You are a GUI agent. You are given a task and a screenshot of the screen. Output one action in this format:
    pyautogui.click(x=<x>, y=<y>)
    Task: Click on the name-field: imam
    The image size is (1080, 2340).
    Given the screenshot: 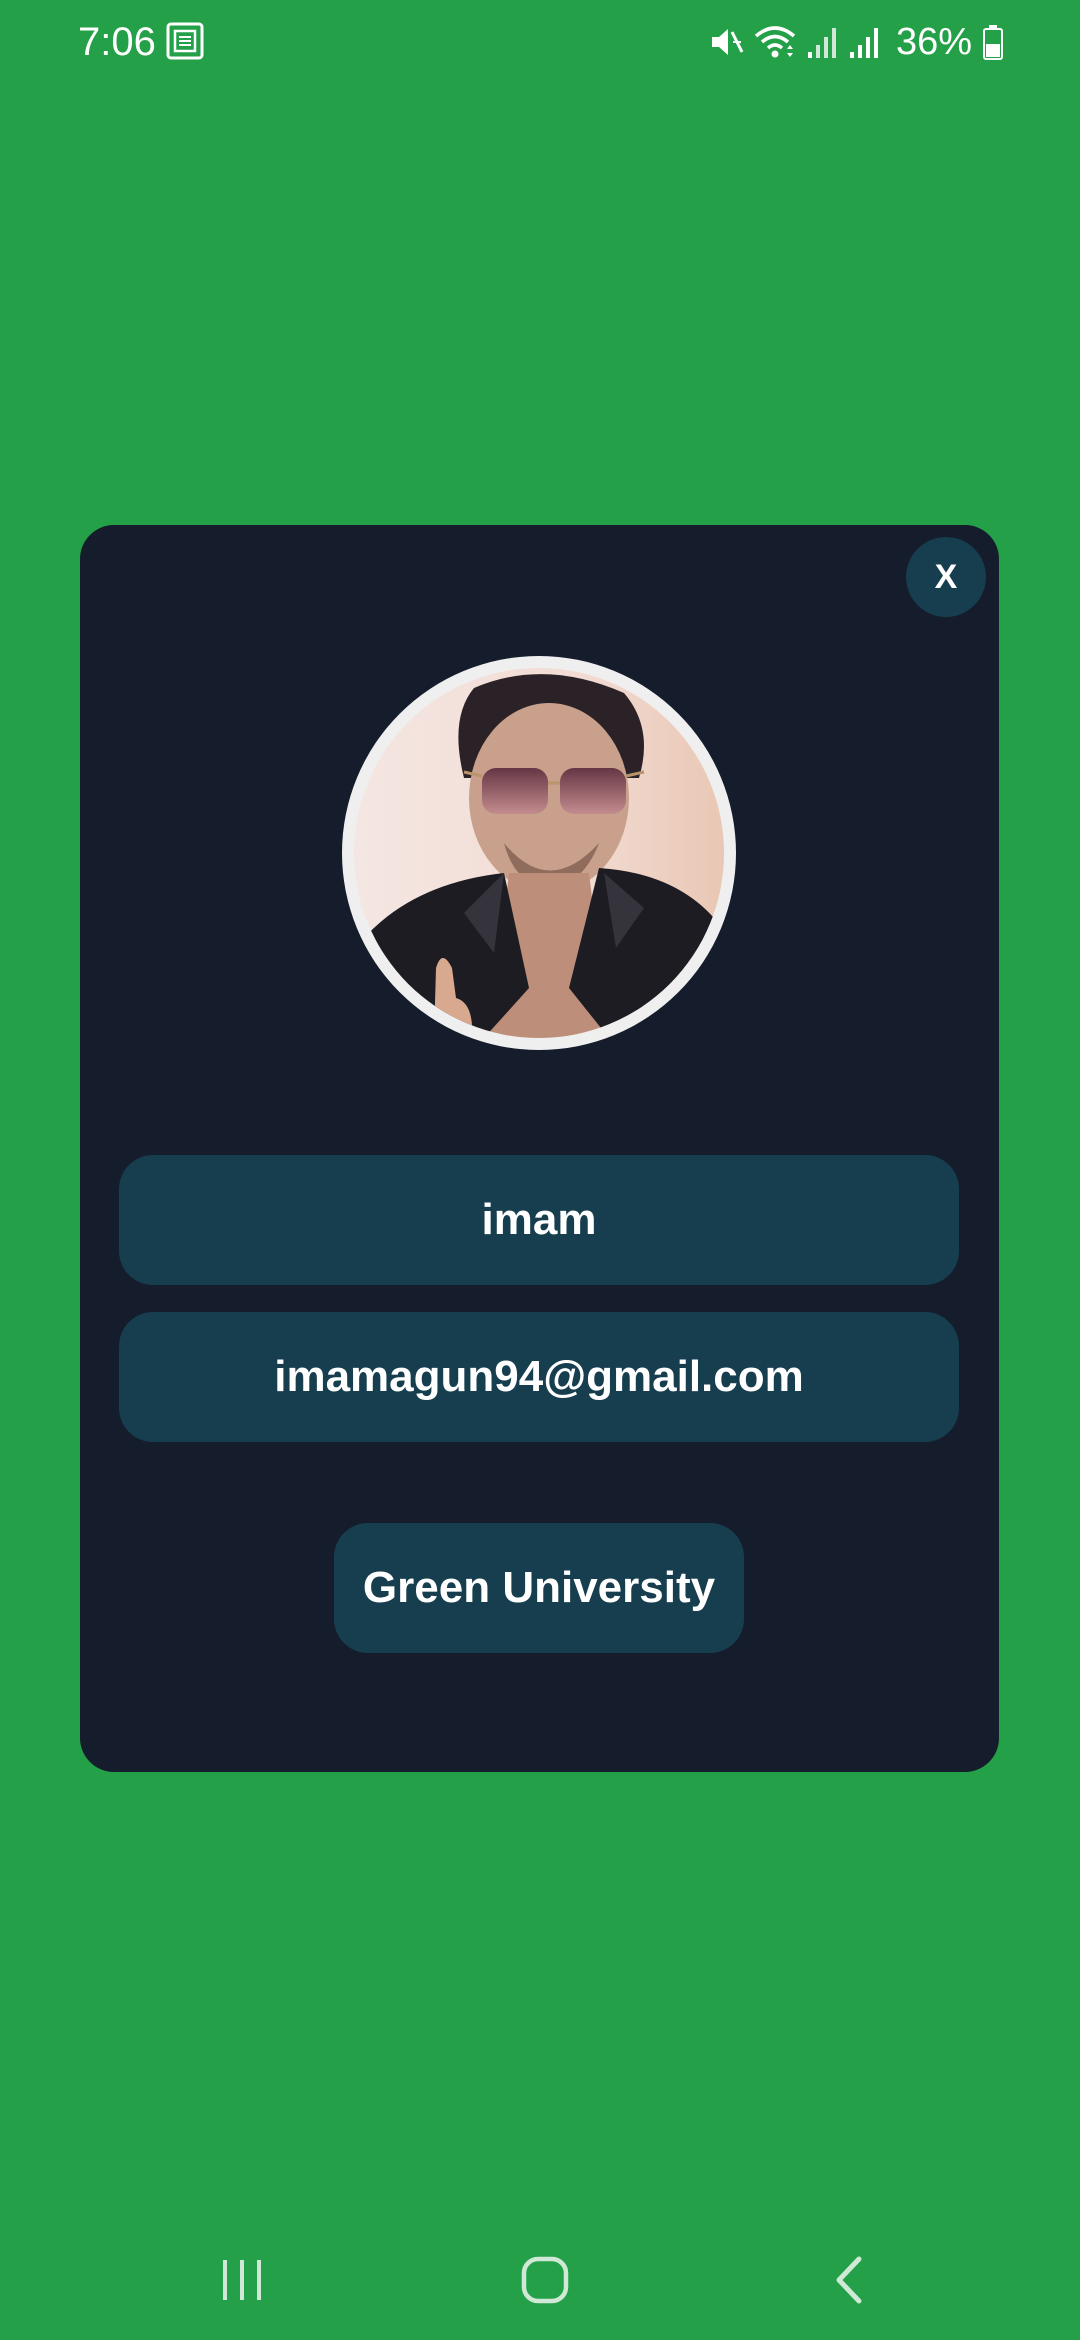 What is the action you would take?
    pyautogui.click(x=539, y=1220)
    